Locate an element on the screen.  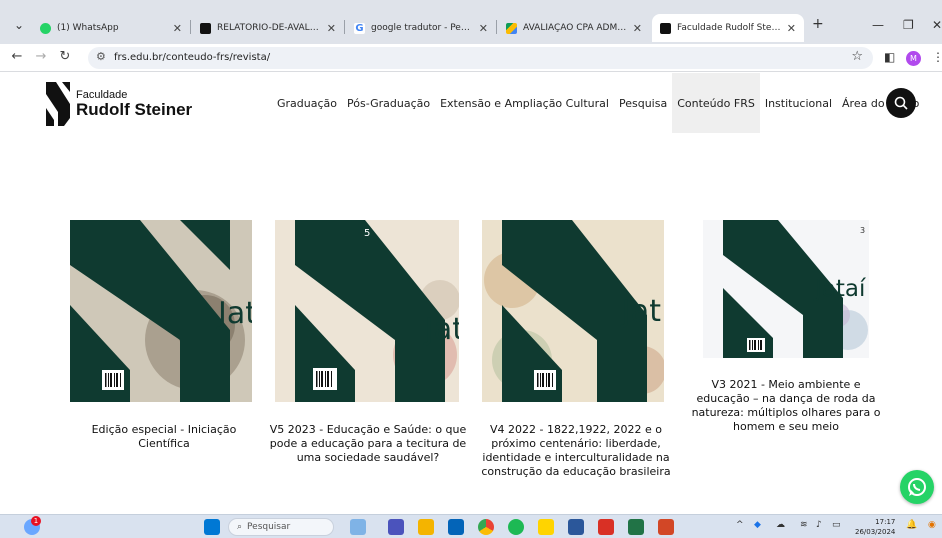
taskbar-search-placeholder: Pesquisar is located at coordinates (269, 527).